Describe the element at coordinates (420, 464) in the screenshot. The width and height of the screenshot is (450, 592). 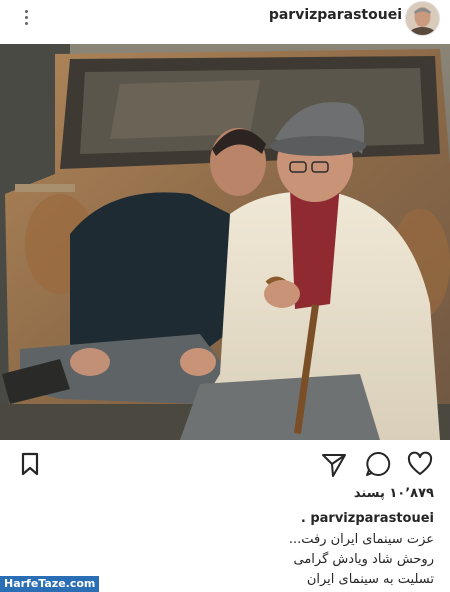
I see `heart-icon` at that location.